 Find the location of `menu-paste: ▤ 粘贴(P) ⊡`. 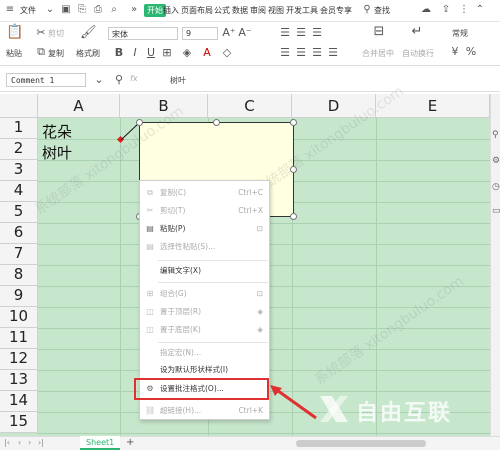

menu-paste: ▤ 粘贴(P) ⊡ is located at coordinates (205, 229).